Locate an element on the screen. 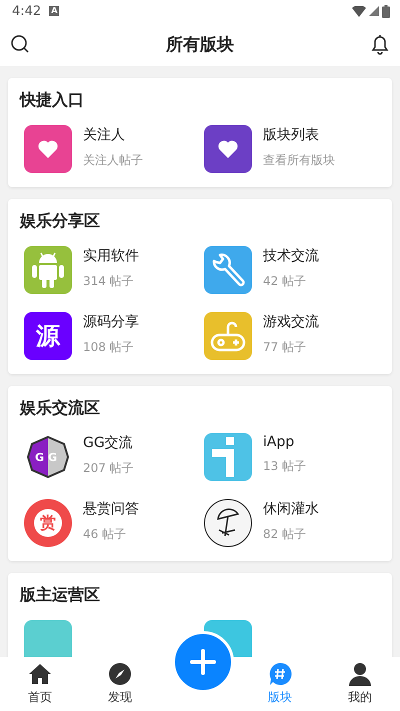  forum-post-count: 108 帖子 is located at coordinates (109, 347).